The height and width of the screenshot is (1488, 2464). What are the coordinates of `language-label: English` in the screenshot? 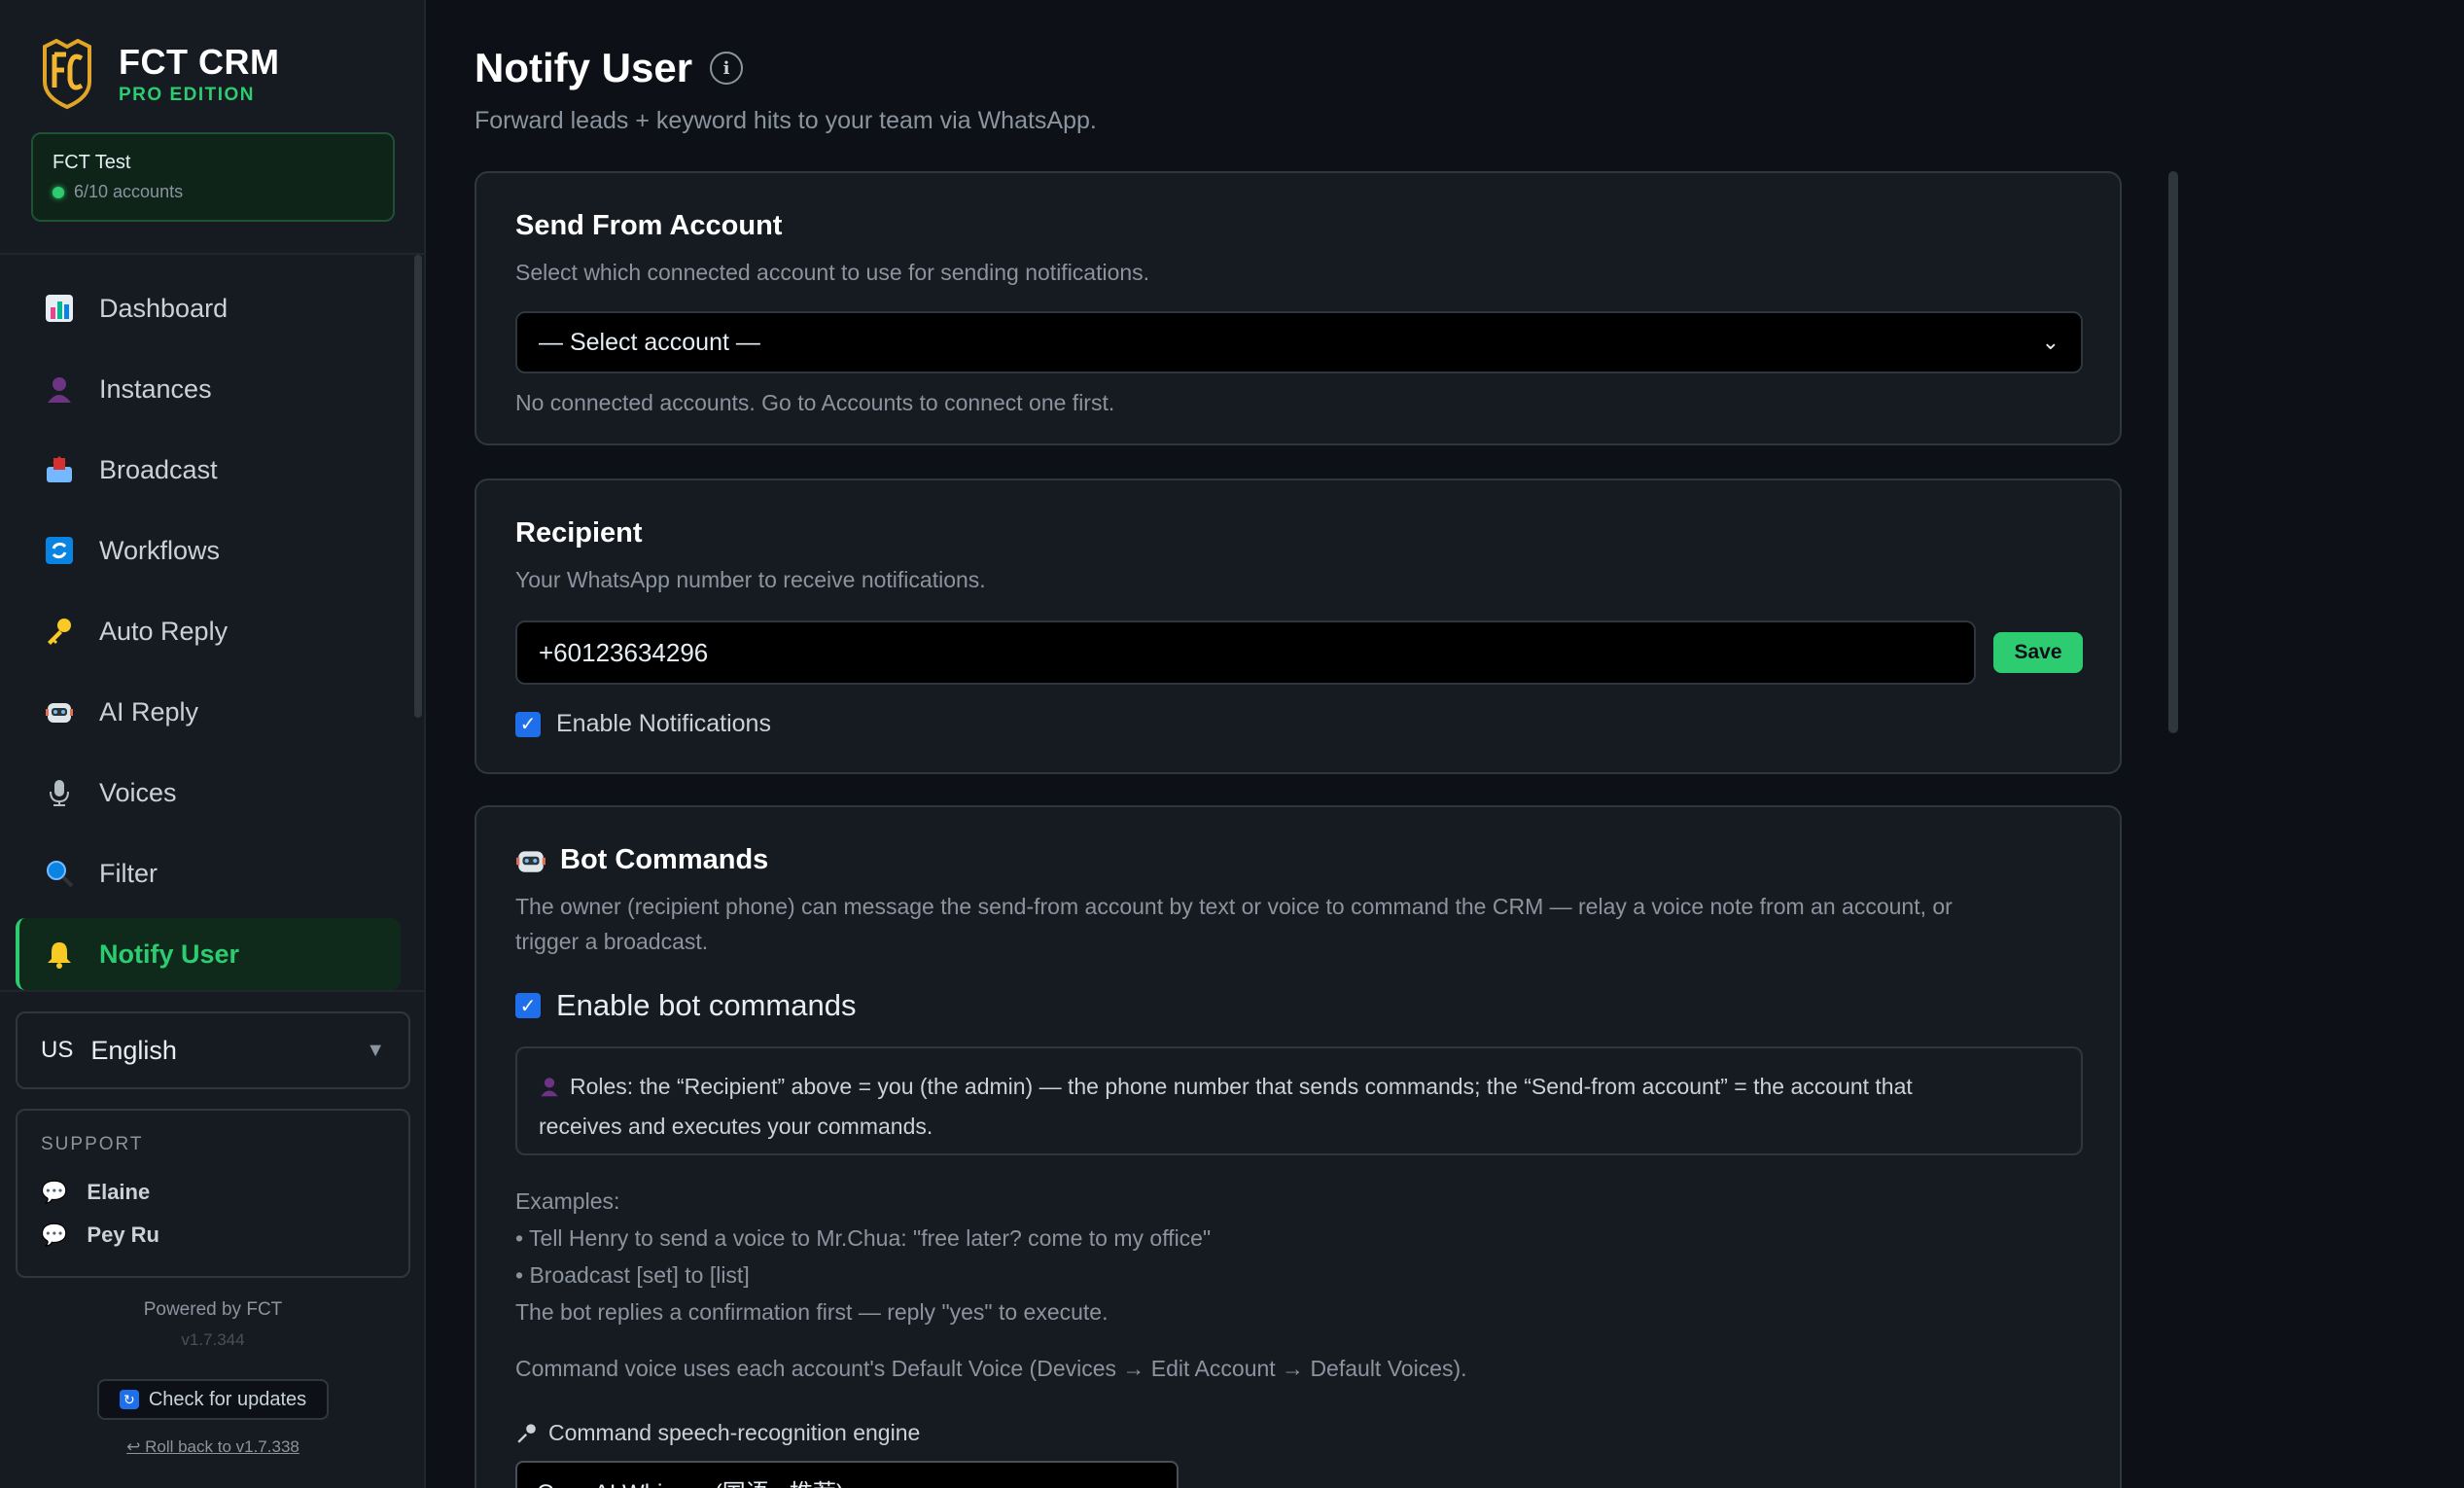 It's located at (133, 1050).